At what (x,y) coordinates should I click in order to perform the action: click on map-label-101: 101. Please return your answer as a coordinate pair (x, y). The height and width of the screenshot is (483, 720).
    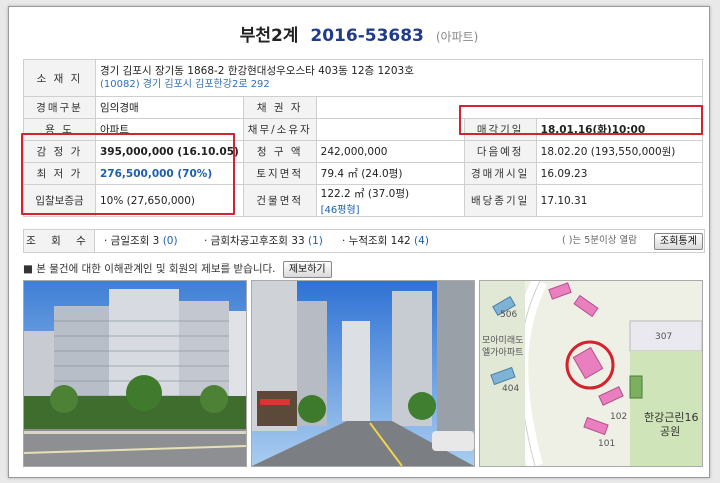
    Looking at the image, I should click on (606, 444).